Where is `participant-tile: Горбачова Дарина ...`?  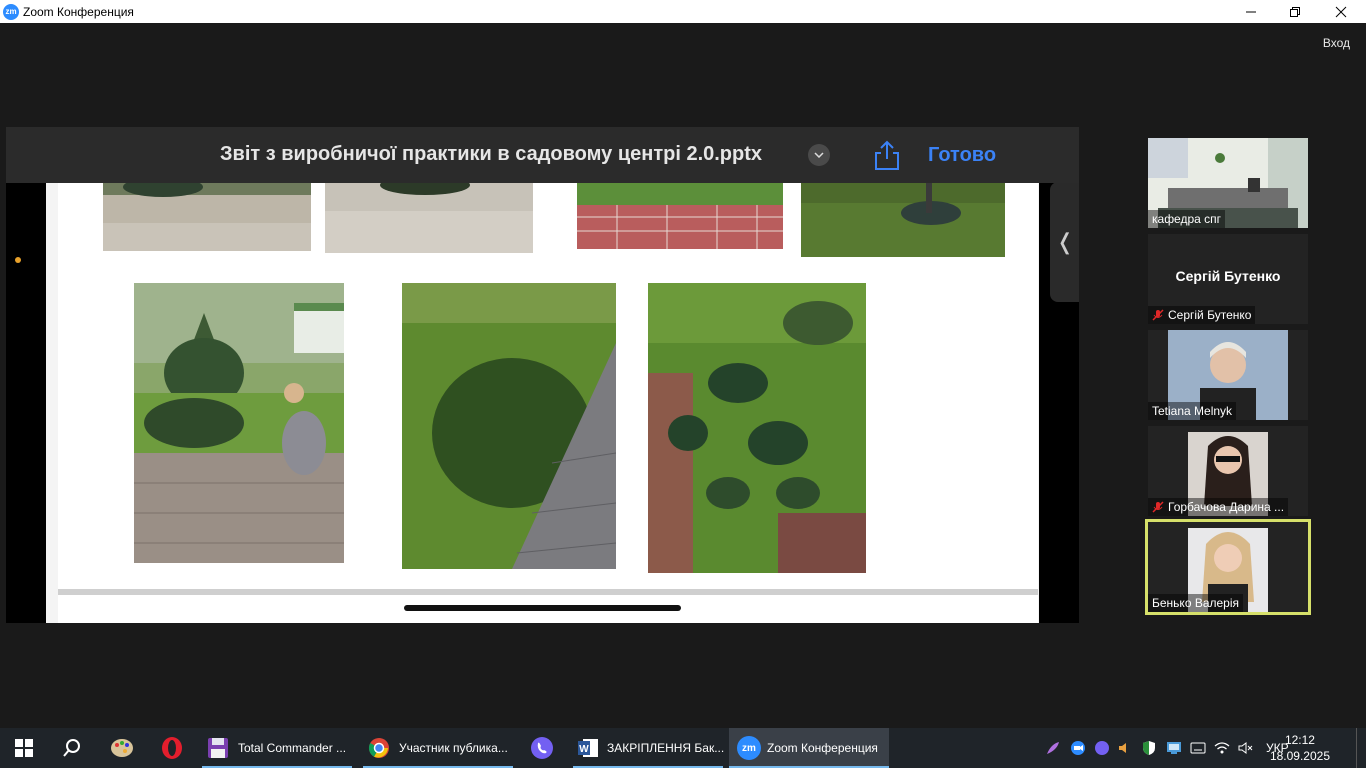
participant-tile: Горбачова Дарина ... is located at coordinates (1228, 471).